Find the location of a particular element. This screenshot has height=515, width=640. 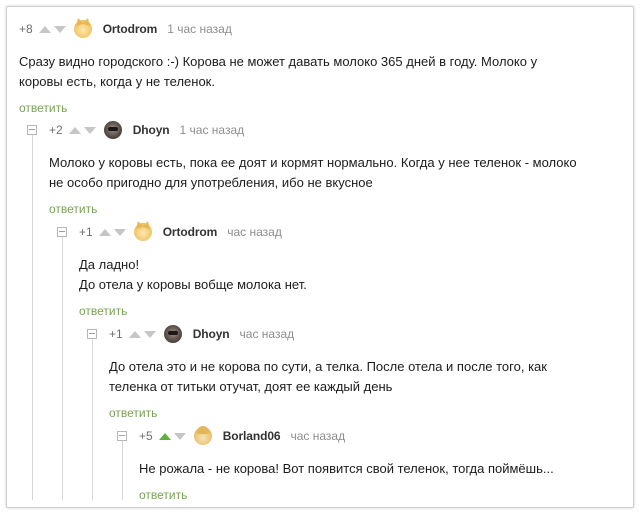

comment-header: +5 Borland06 час назад is located at coordinates (242, 436).